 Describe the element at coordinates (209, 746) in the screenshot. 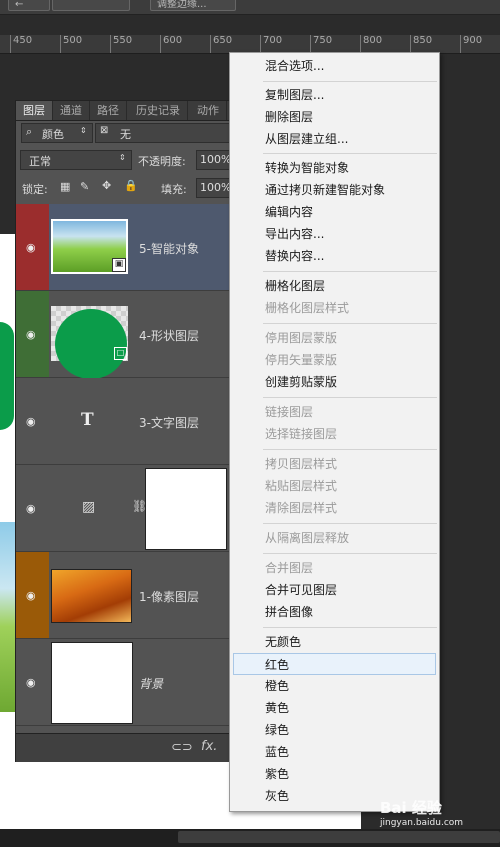

I see `fx-button: fx.` at that location.